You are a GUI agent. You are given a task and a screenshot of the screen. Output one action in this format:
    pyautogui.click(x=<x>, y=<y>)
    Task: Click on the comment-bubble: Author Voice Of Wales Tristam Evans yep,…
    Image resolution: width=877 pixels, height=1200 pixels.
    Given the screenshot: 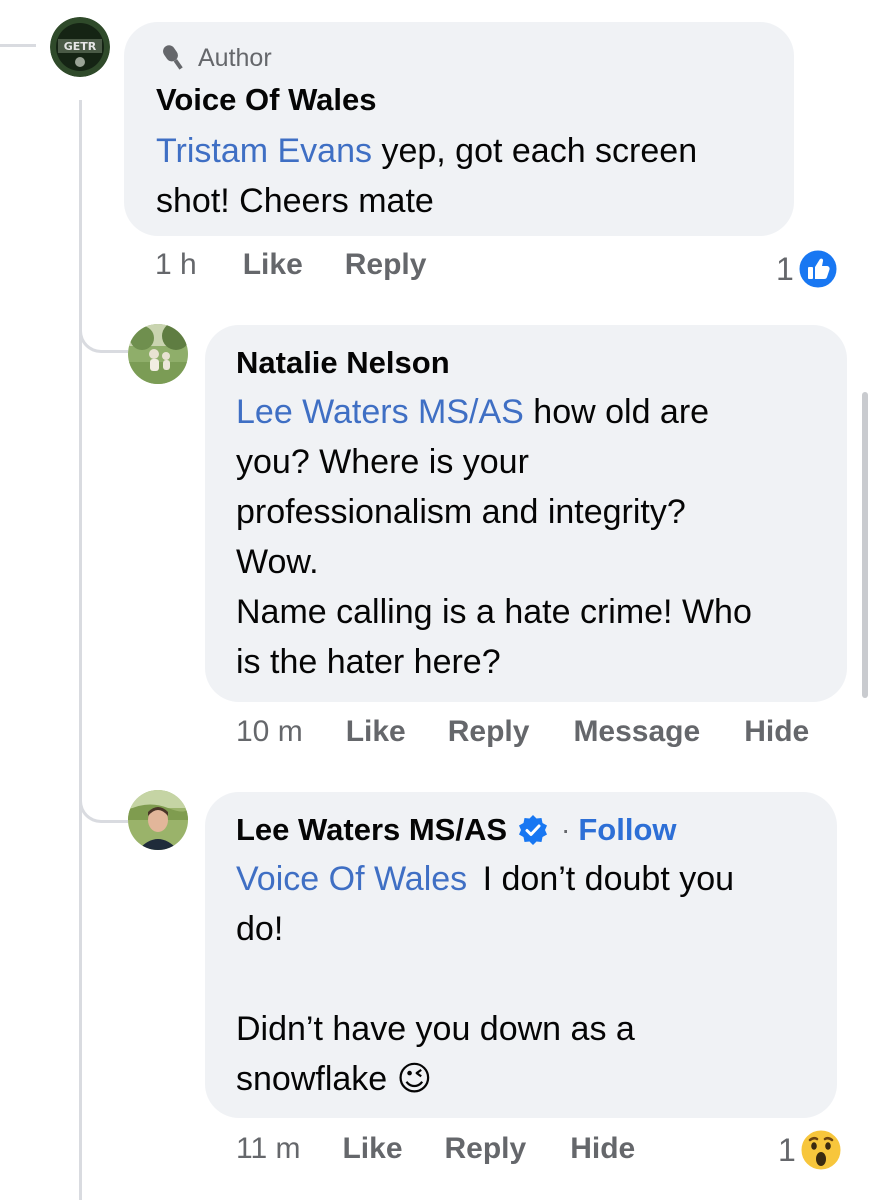 What is the action you would take?
    pyautogui.click(x=459, y=129)
    